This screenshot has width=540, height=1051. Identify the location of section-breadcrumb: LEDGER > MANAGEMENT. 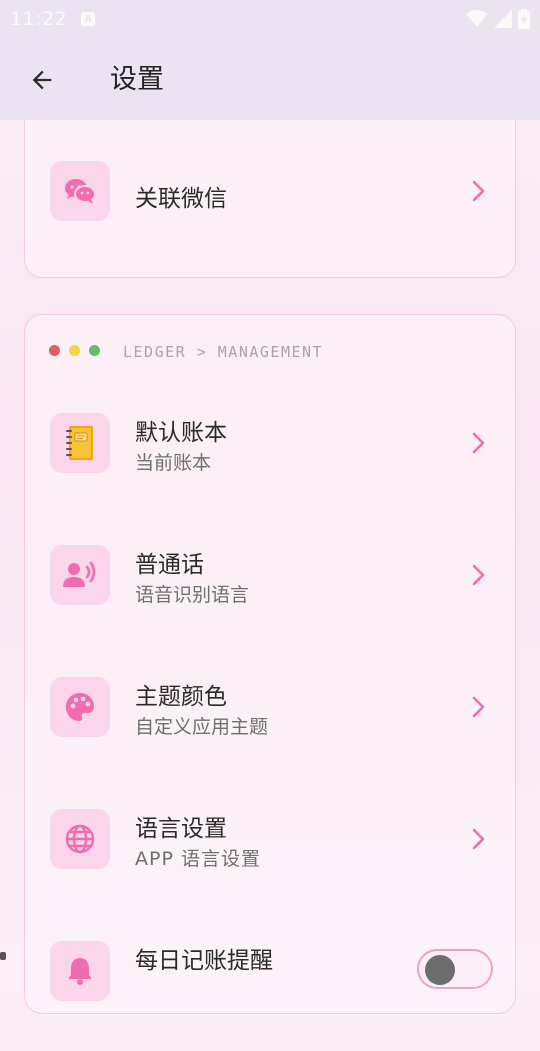
(223, 352).